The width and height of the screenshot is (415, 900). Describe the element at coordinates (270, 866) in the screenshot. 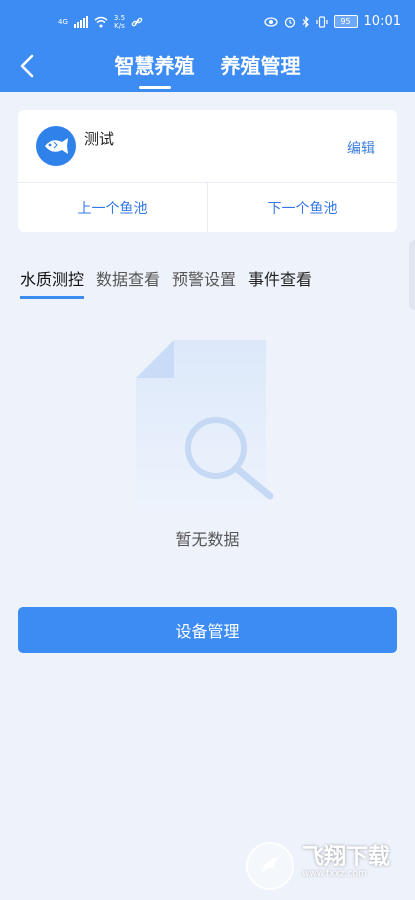

I see `watermark-logo-icon` at that location.